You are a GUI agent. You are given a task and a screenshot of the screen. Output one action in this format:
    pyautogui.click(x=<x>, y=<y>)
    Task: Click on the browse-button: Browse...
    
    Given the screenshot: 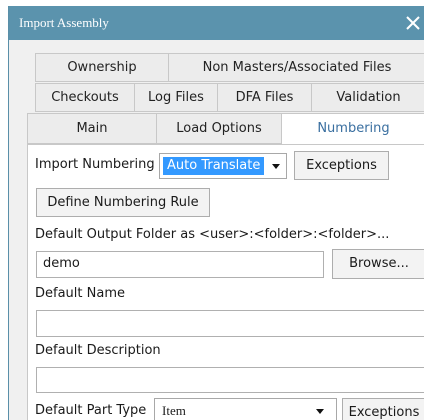 What is the action you would take?
    pyautogui.click(x=378, y=264)
    